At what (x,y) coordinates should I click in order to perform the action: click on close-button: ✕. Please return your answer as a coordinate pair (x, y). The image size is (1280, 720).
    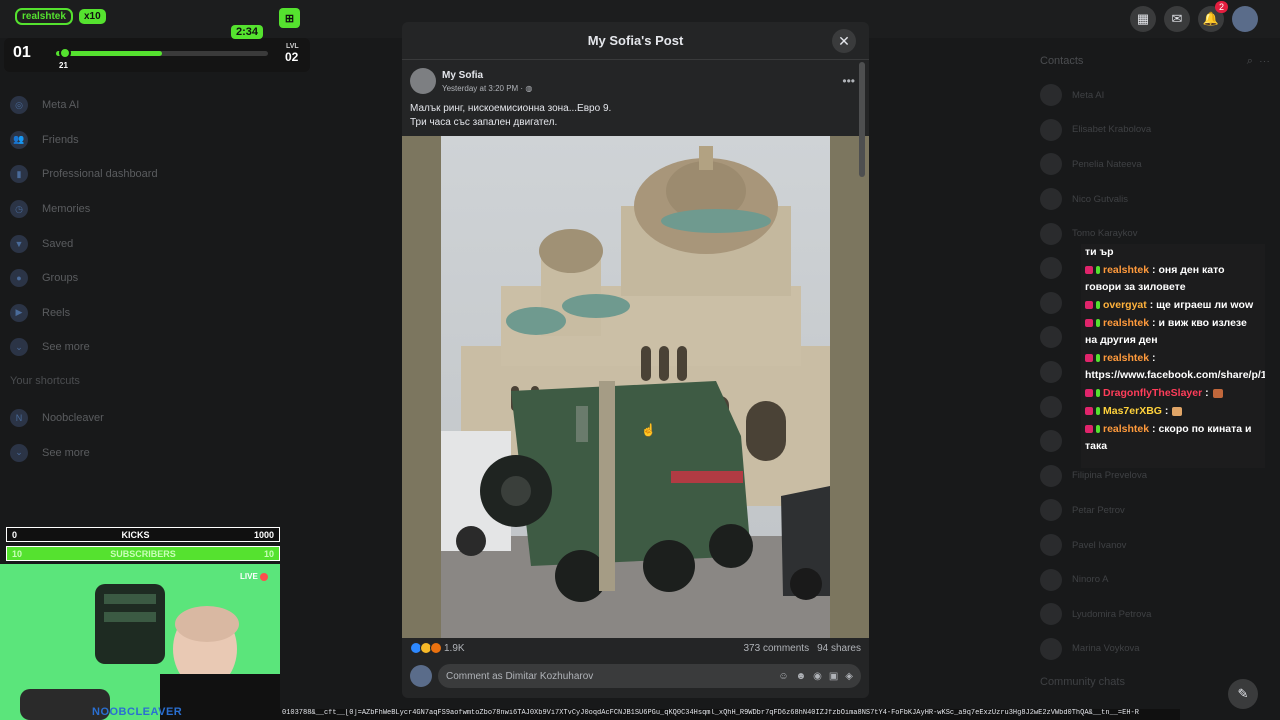
    Looking at the image, I should click on (844, 41).